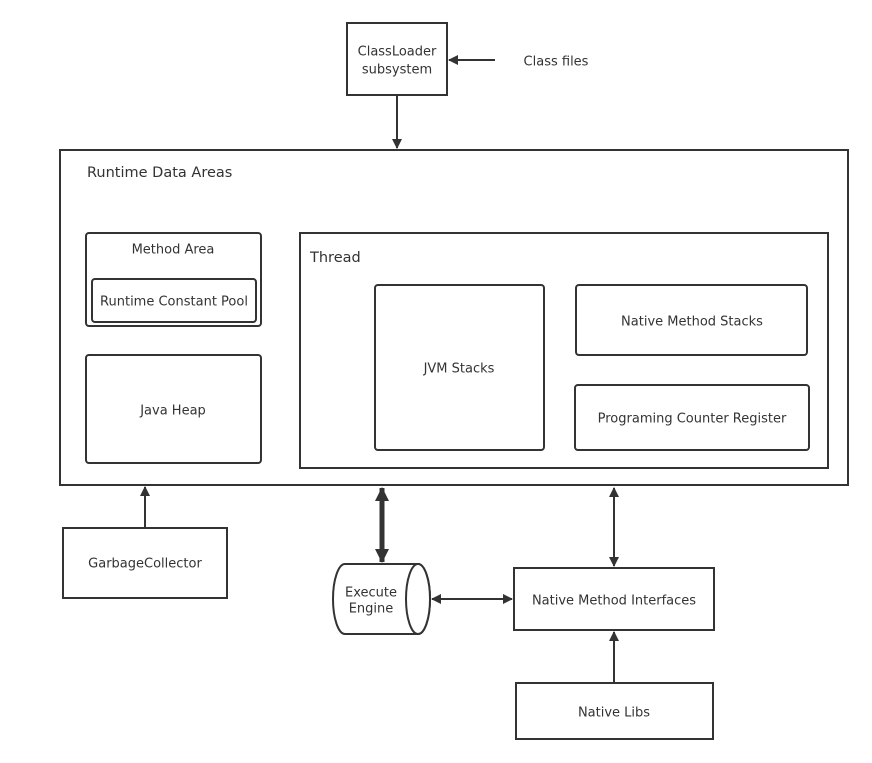 This screenshot has width=872, height=763. I want to click on jvm-stacks-label: JVM Stacks, so click(459, 369).